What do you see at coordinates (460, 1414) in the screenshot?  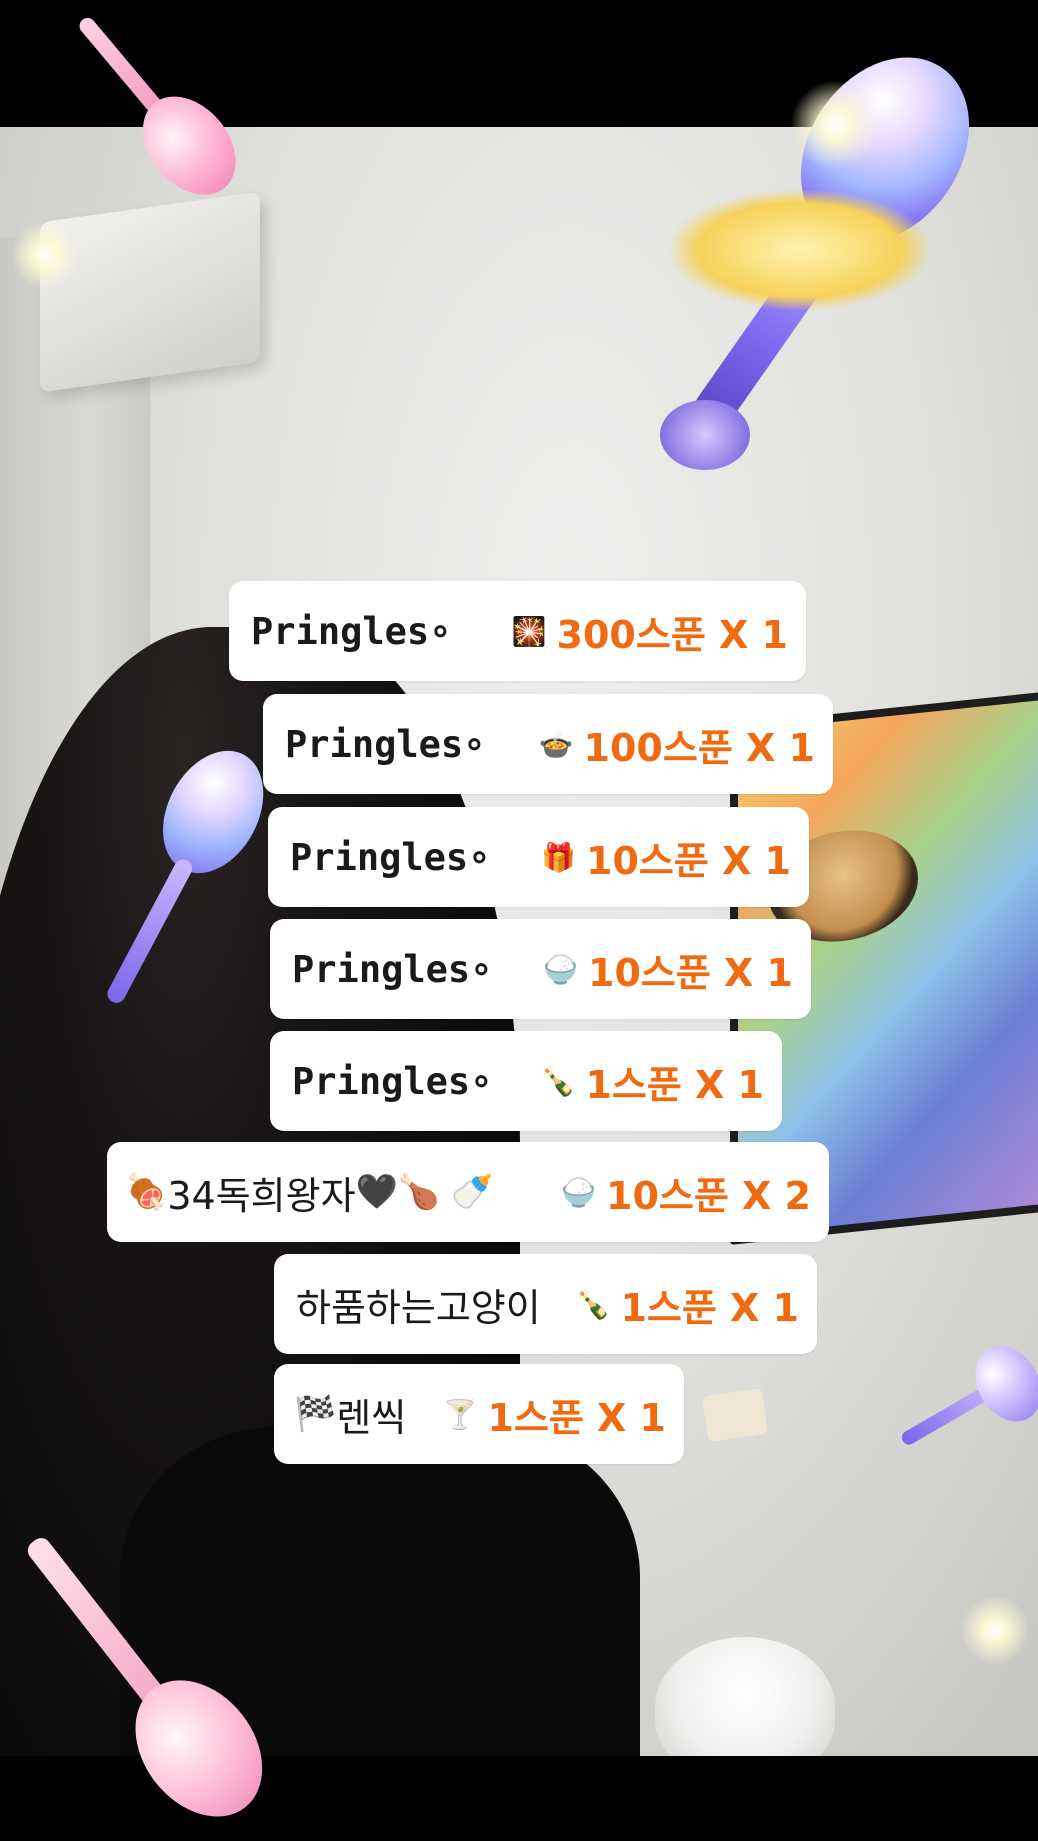 I see `cocktail-glass-icon: 🍸` at bounding box center [460, 1414].